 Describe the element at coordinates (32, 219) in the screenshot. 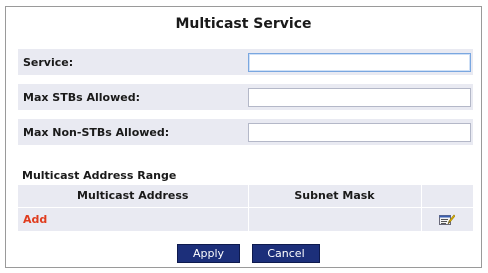

I see `add-link: Add` at that location.